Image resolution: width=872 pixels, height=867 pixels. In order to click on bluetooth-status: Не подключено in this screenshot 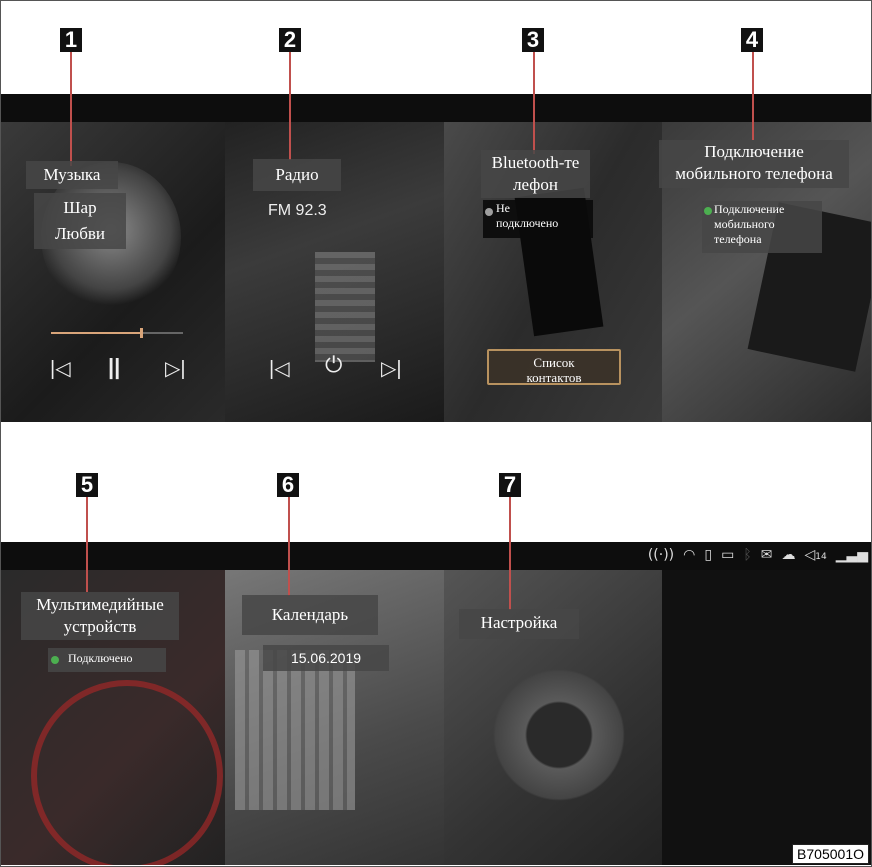, I will do `click(538, 219)`.